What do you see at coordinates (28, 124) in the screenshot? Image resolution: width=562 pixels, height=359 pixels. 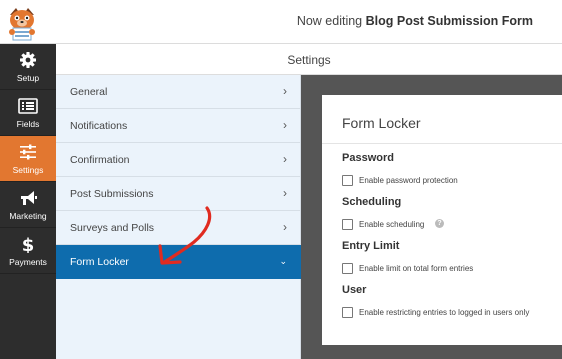 I see `sidebar-item-label: Fields` at bounding box center [28, 124].